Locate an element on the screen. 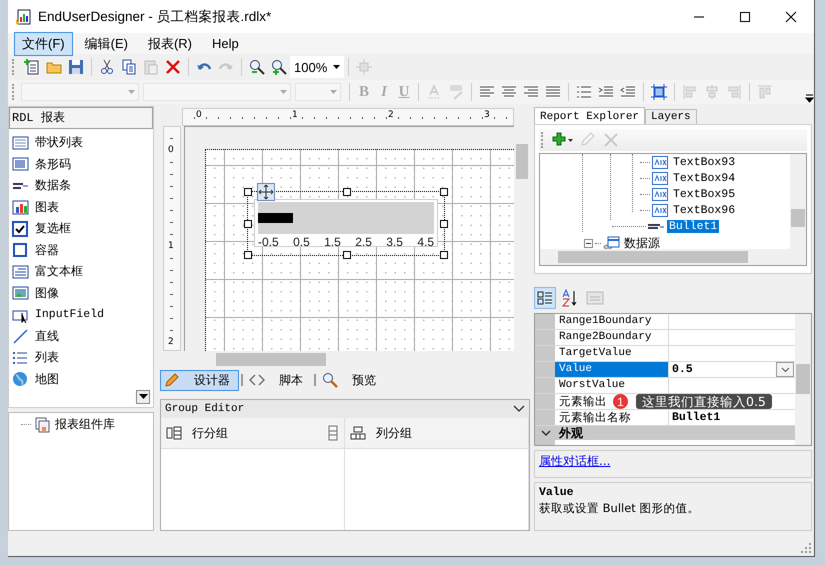 The image size is (825, 566). toolbox-item: 地图 is located at coordinates (81, 379).